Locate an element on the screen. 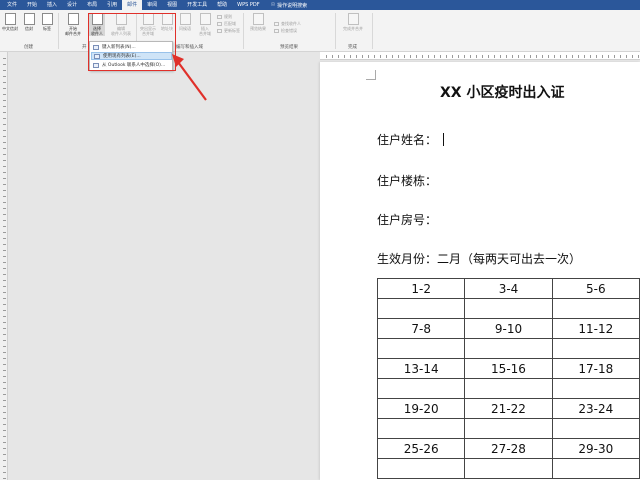 The height and width of the screenshot is (480, 640). tab-6: 邮件 is located at coordinates (132, 5).